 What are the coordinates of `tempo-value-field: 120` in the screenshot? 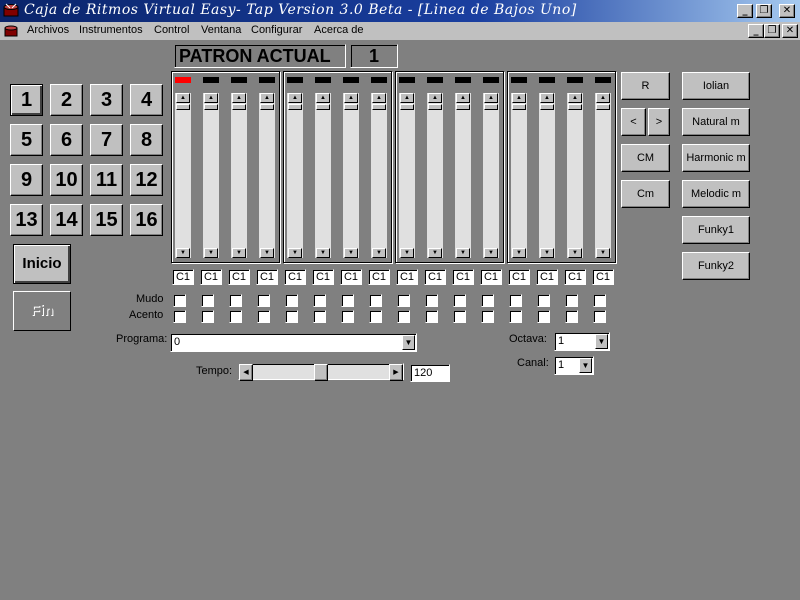 It's located at (430, 373).